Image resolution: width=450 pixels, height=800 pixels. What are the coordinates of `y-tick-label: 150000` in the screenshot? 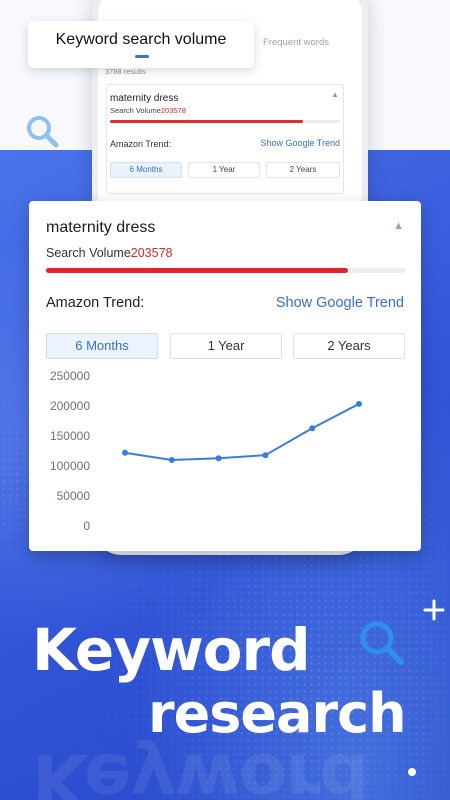 It's located at (70, 436).